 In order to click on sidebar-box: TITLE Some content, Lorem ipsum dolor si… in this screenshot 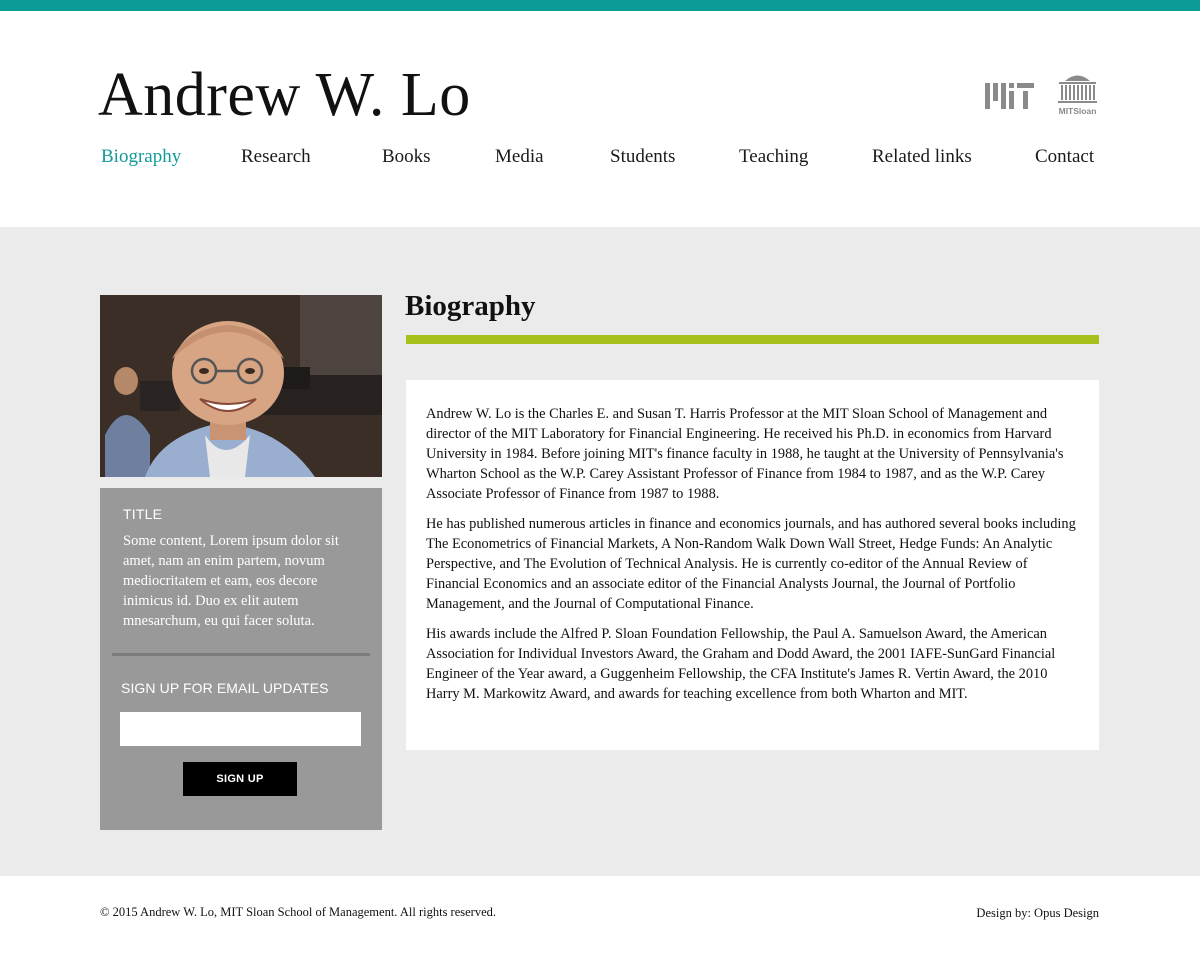, I will do `click(241, 659)`.